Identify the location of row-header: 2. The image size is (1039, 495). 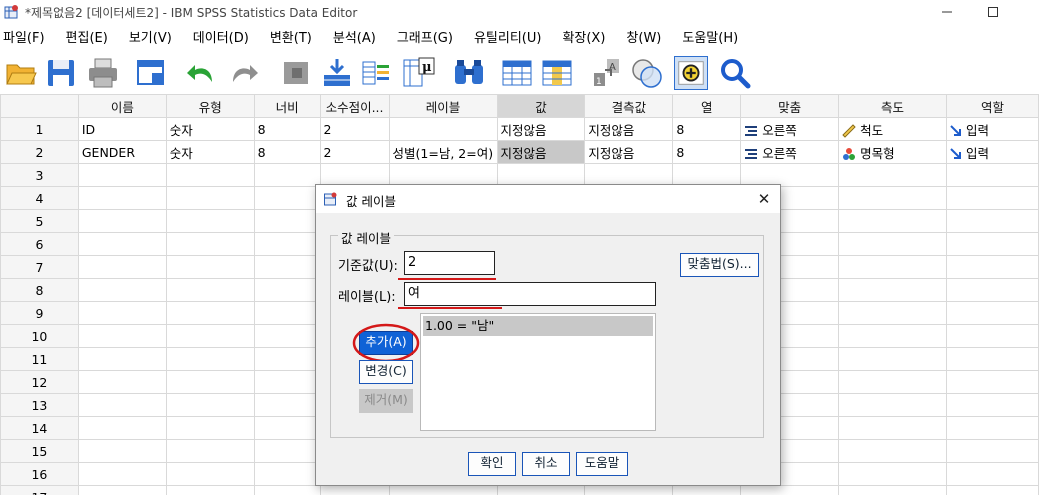
(39, 152).